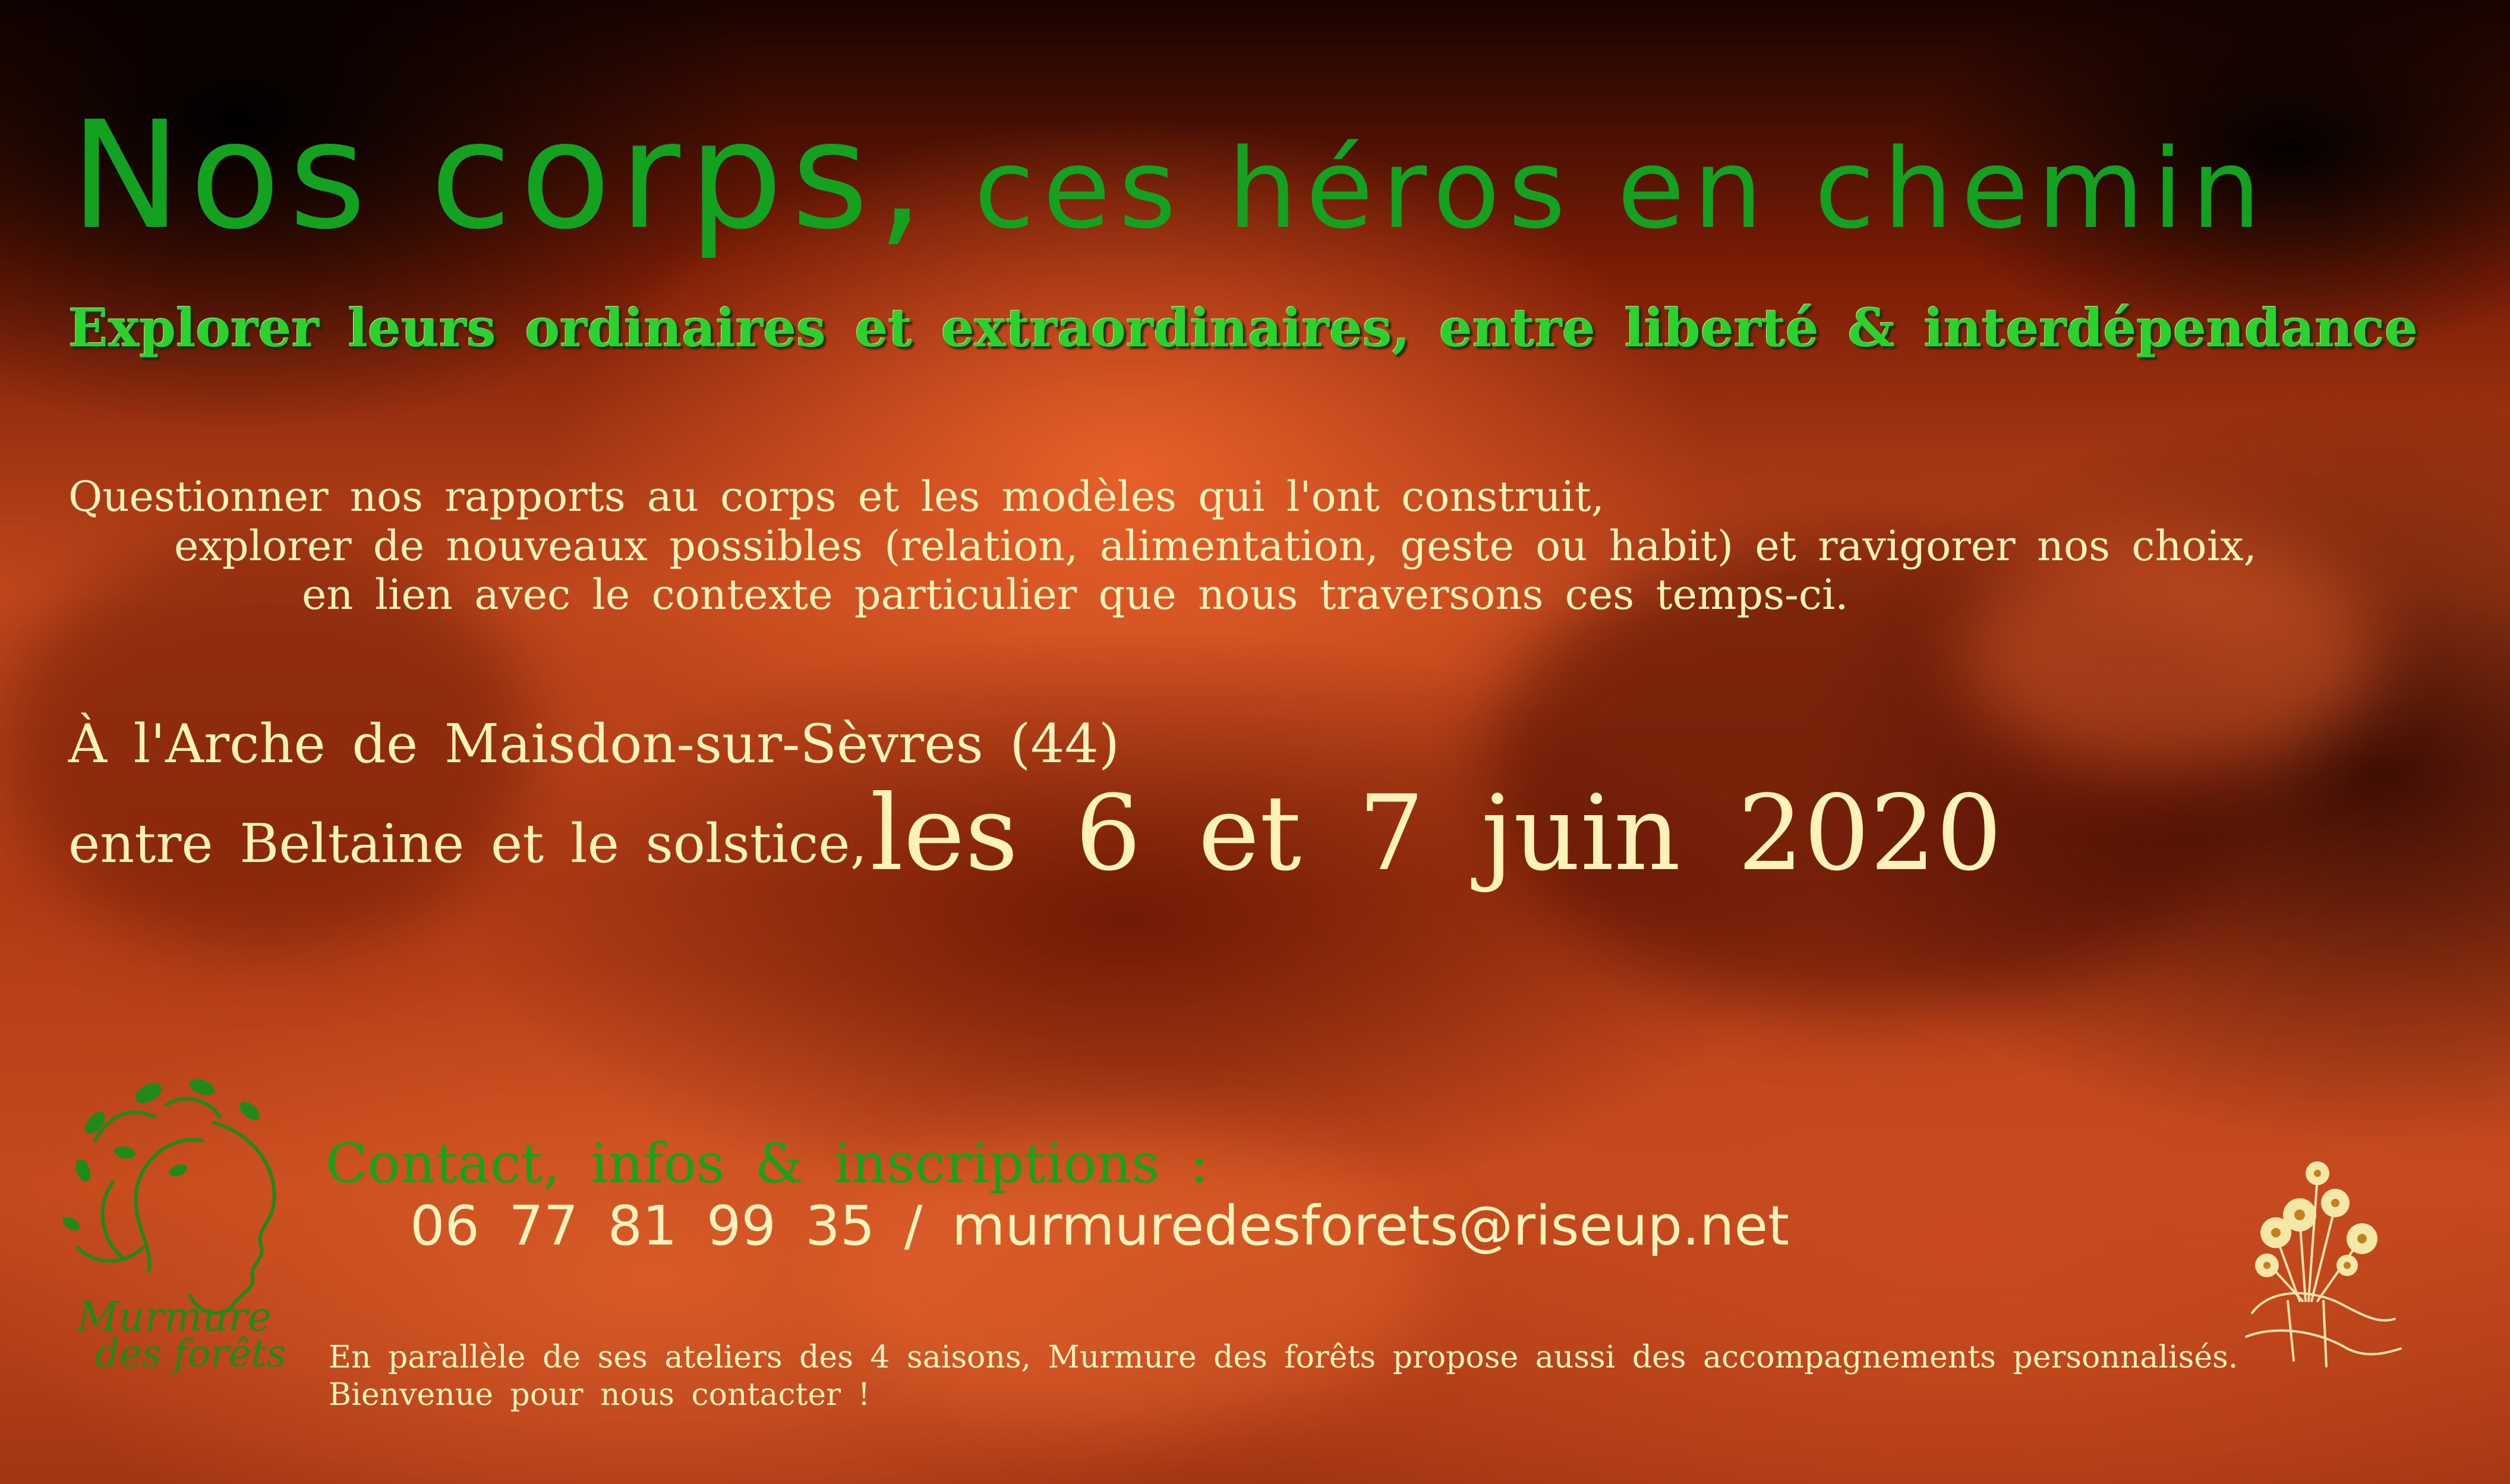 The image size is (2510, 1484). I want to click on leafy-face-logo-svg: Murmure des forêts, so click(174, 1227).